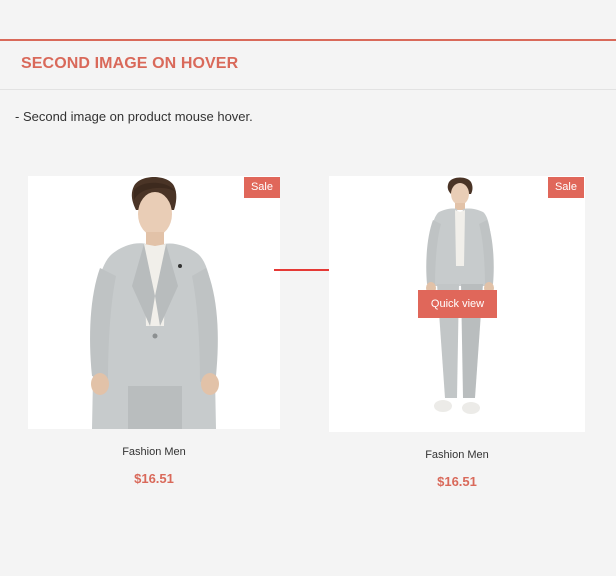 The image size is (616, 576). Describe the element at coordinates (308, 40) in the screenshot. I see `top-accent-rule` at that location.